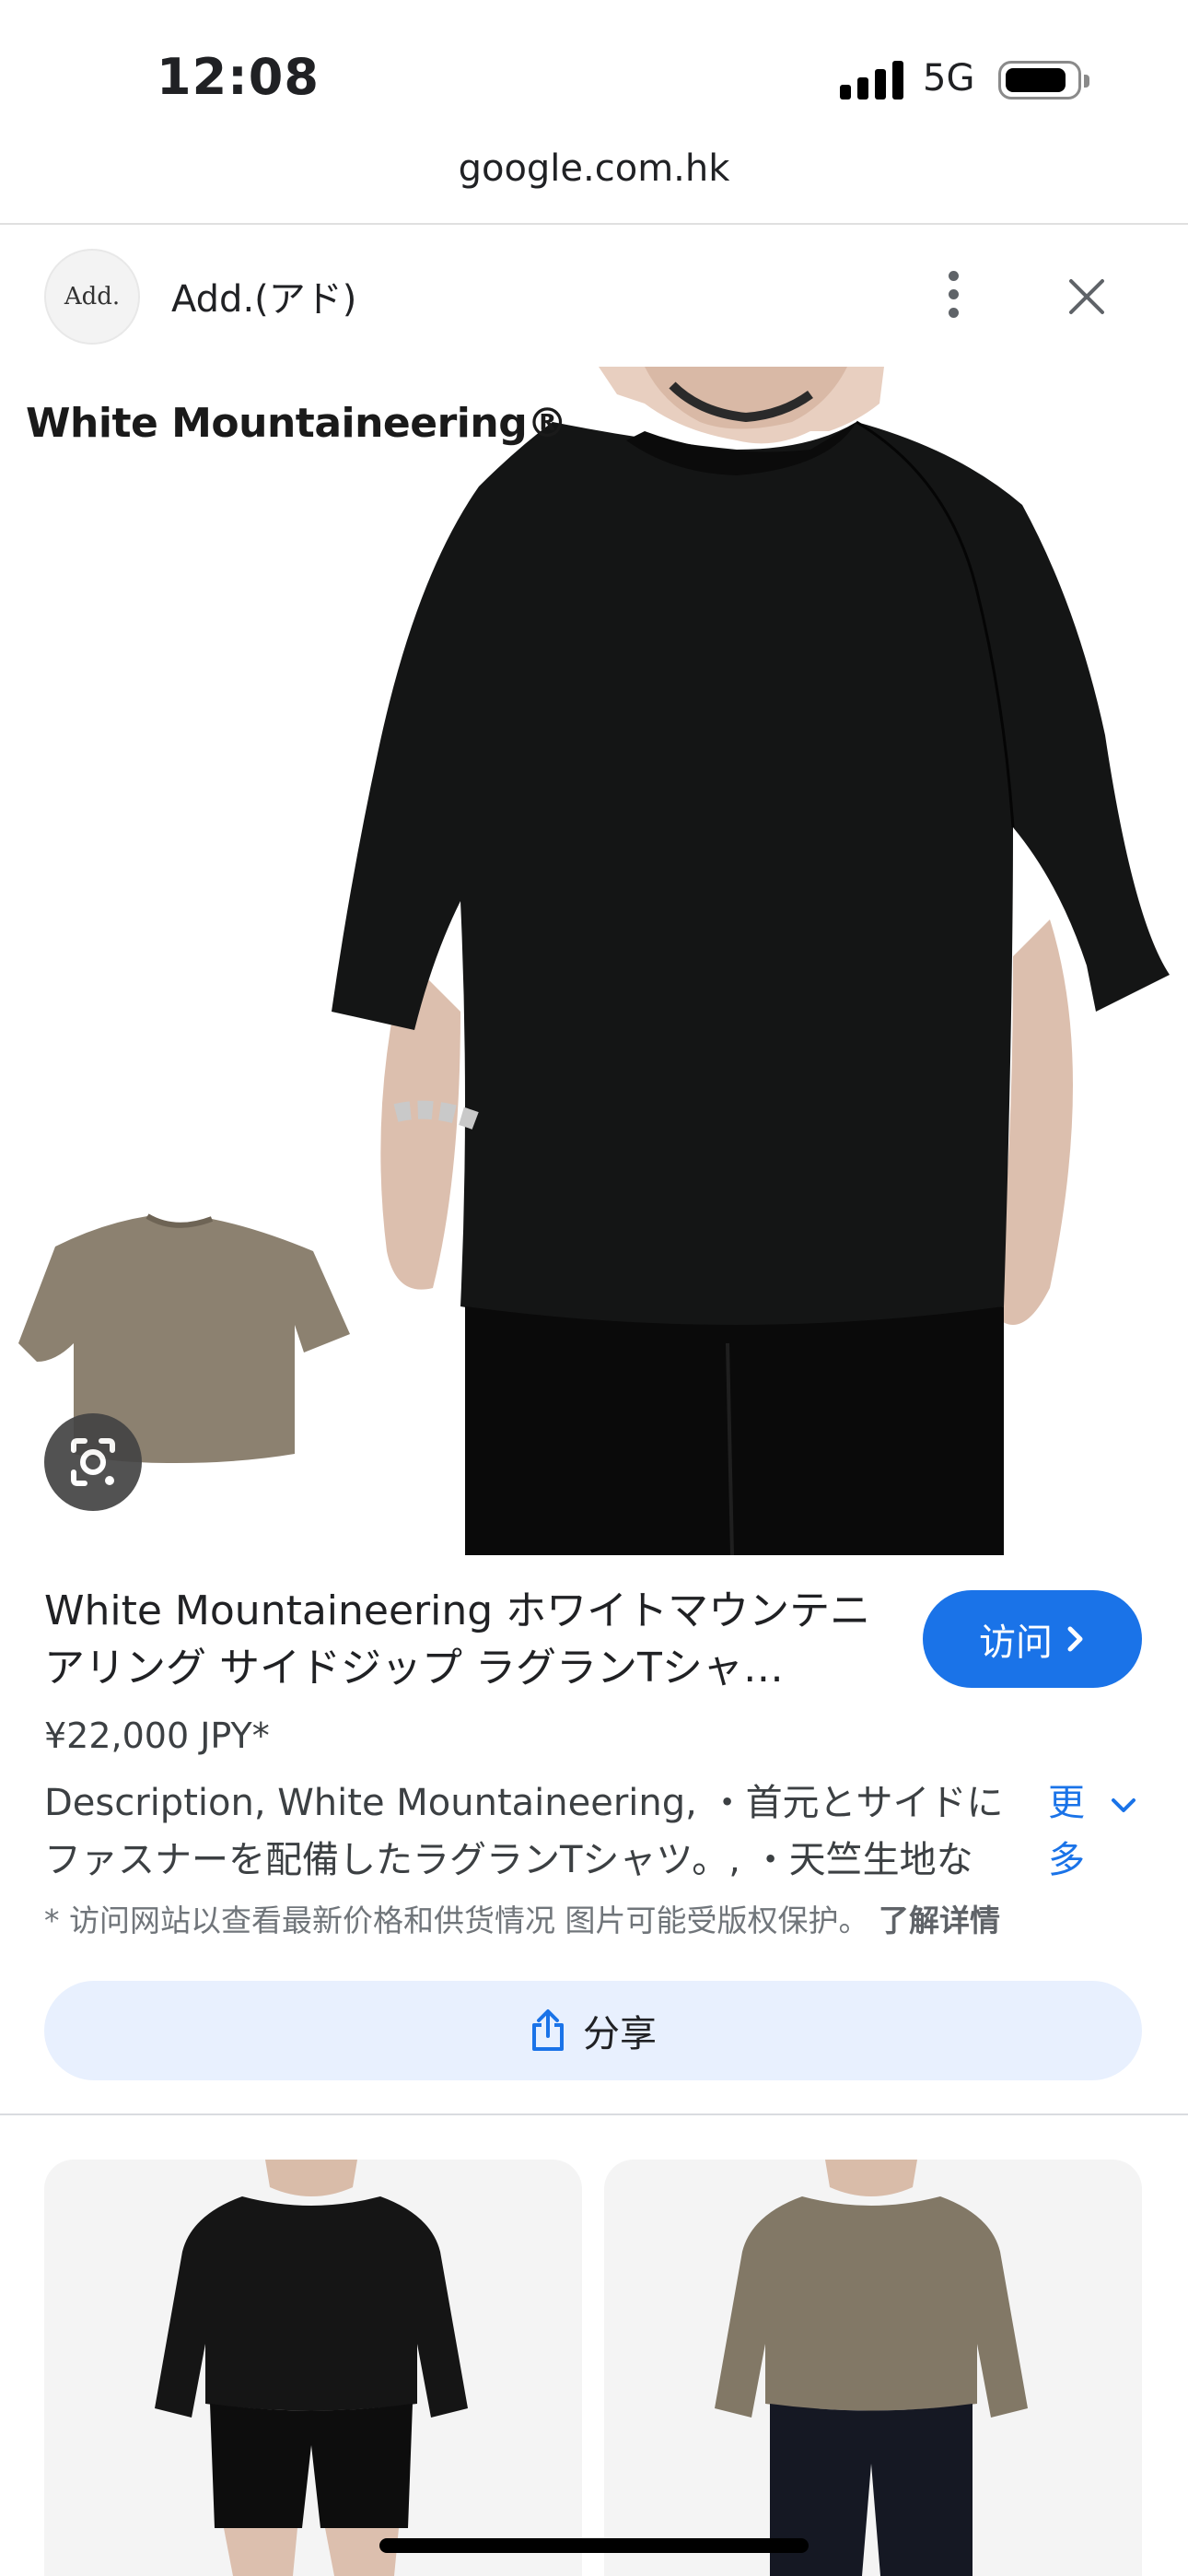 This screenshot has height=2576, width=1188. Describe the element at coordinates (1066, 1831) in the screenshot. I see `more-toggle: 更多` at that location.